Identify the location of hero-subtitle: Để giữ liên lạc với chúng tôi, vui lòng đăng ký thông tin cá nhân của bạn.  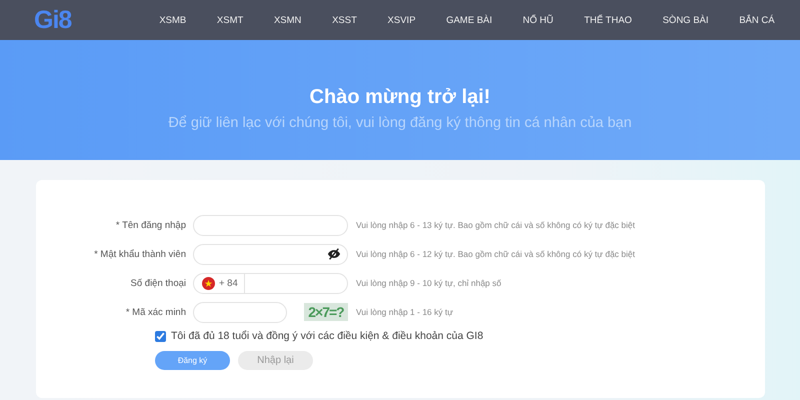
(400, 122).